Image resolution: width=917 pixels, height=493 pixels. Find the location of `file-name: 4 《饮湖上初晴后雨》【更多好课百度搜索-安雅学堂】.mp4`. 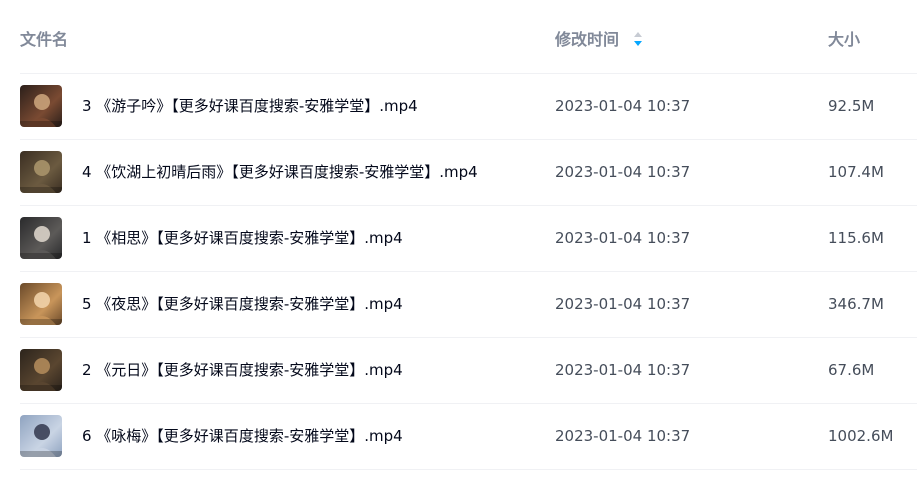

file-name: 4 《饮湖上初晴后雨》【更多好课百度搜索-安雅学堂】.mp4 is located at coordinates (280, 172).